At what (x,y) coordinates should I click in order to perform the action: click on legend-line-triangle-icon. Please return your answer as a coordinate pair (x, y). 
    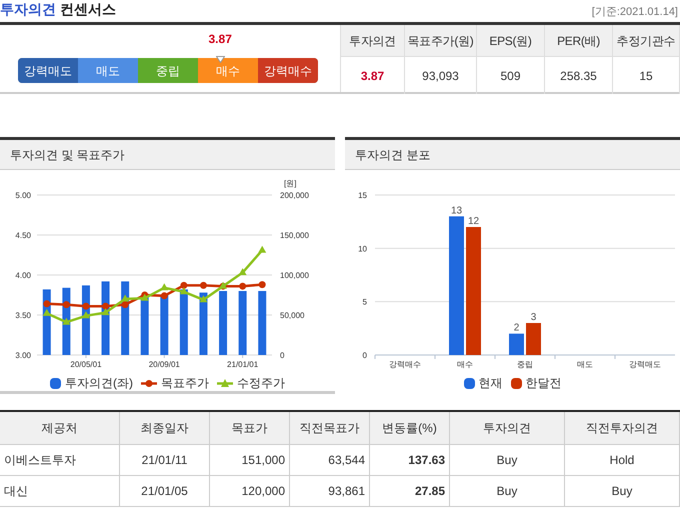
    Looking at the image, I should click on (225, 383).